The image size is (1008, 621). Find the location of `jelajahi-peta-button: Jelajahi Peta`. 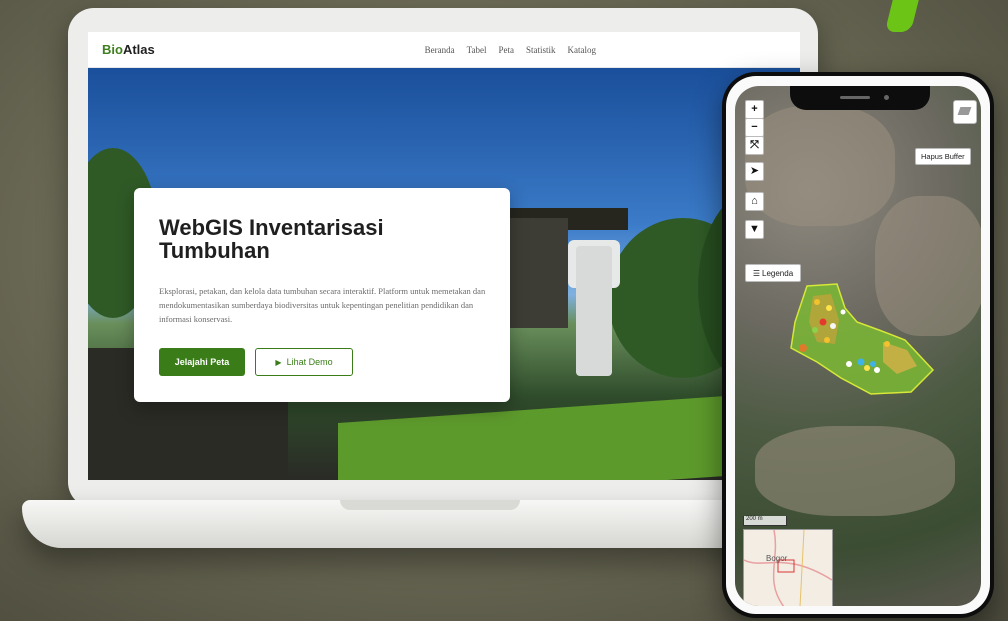

jelajahi-peta-button: Jelajahi Peta is located at coordinates (202, 362).